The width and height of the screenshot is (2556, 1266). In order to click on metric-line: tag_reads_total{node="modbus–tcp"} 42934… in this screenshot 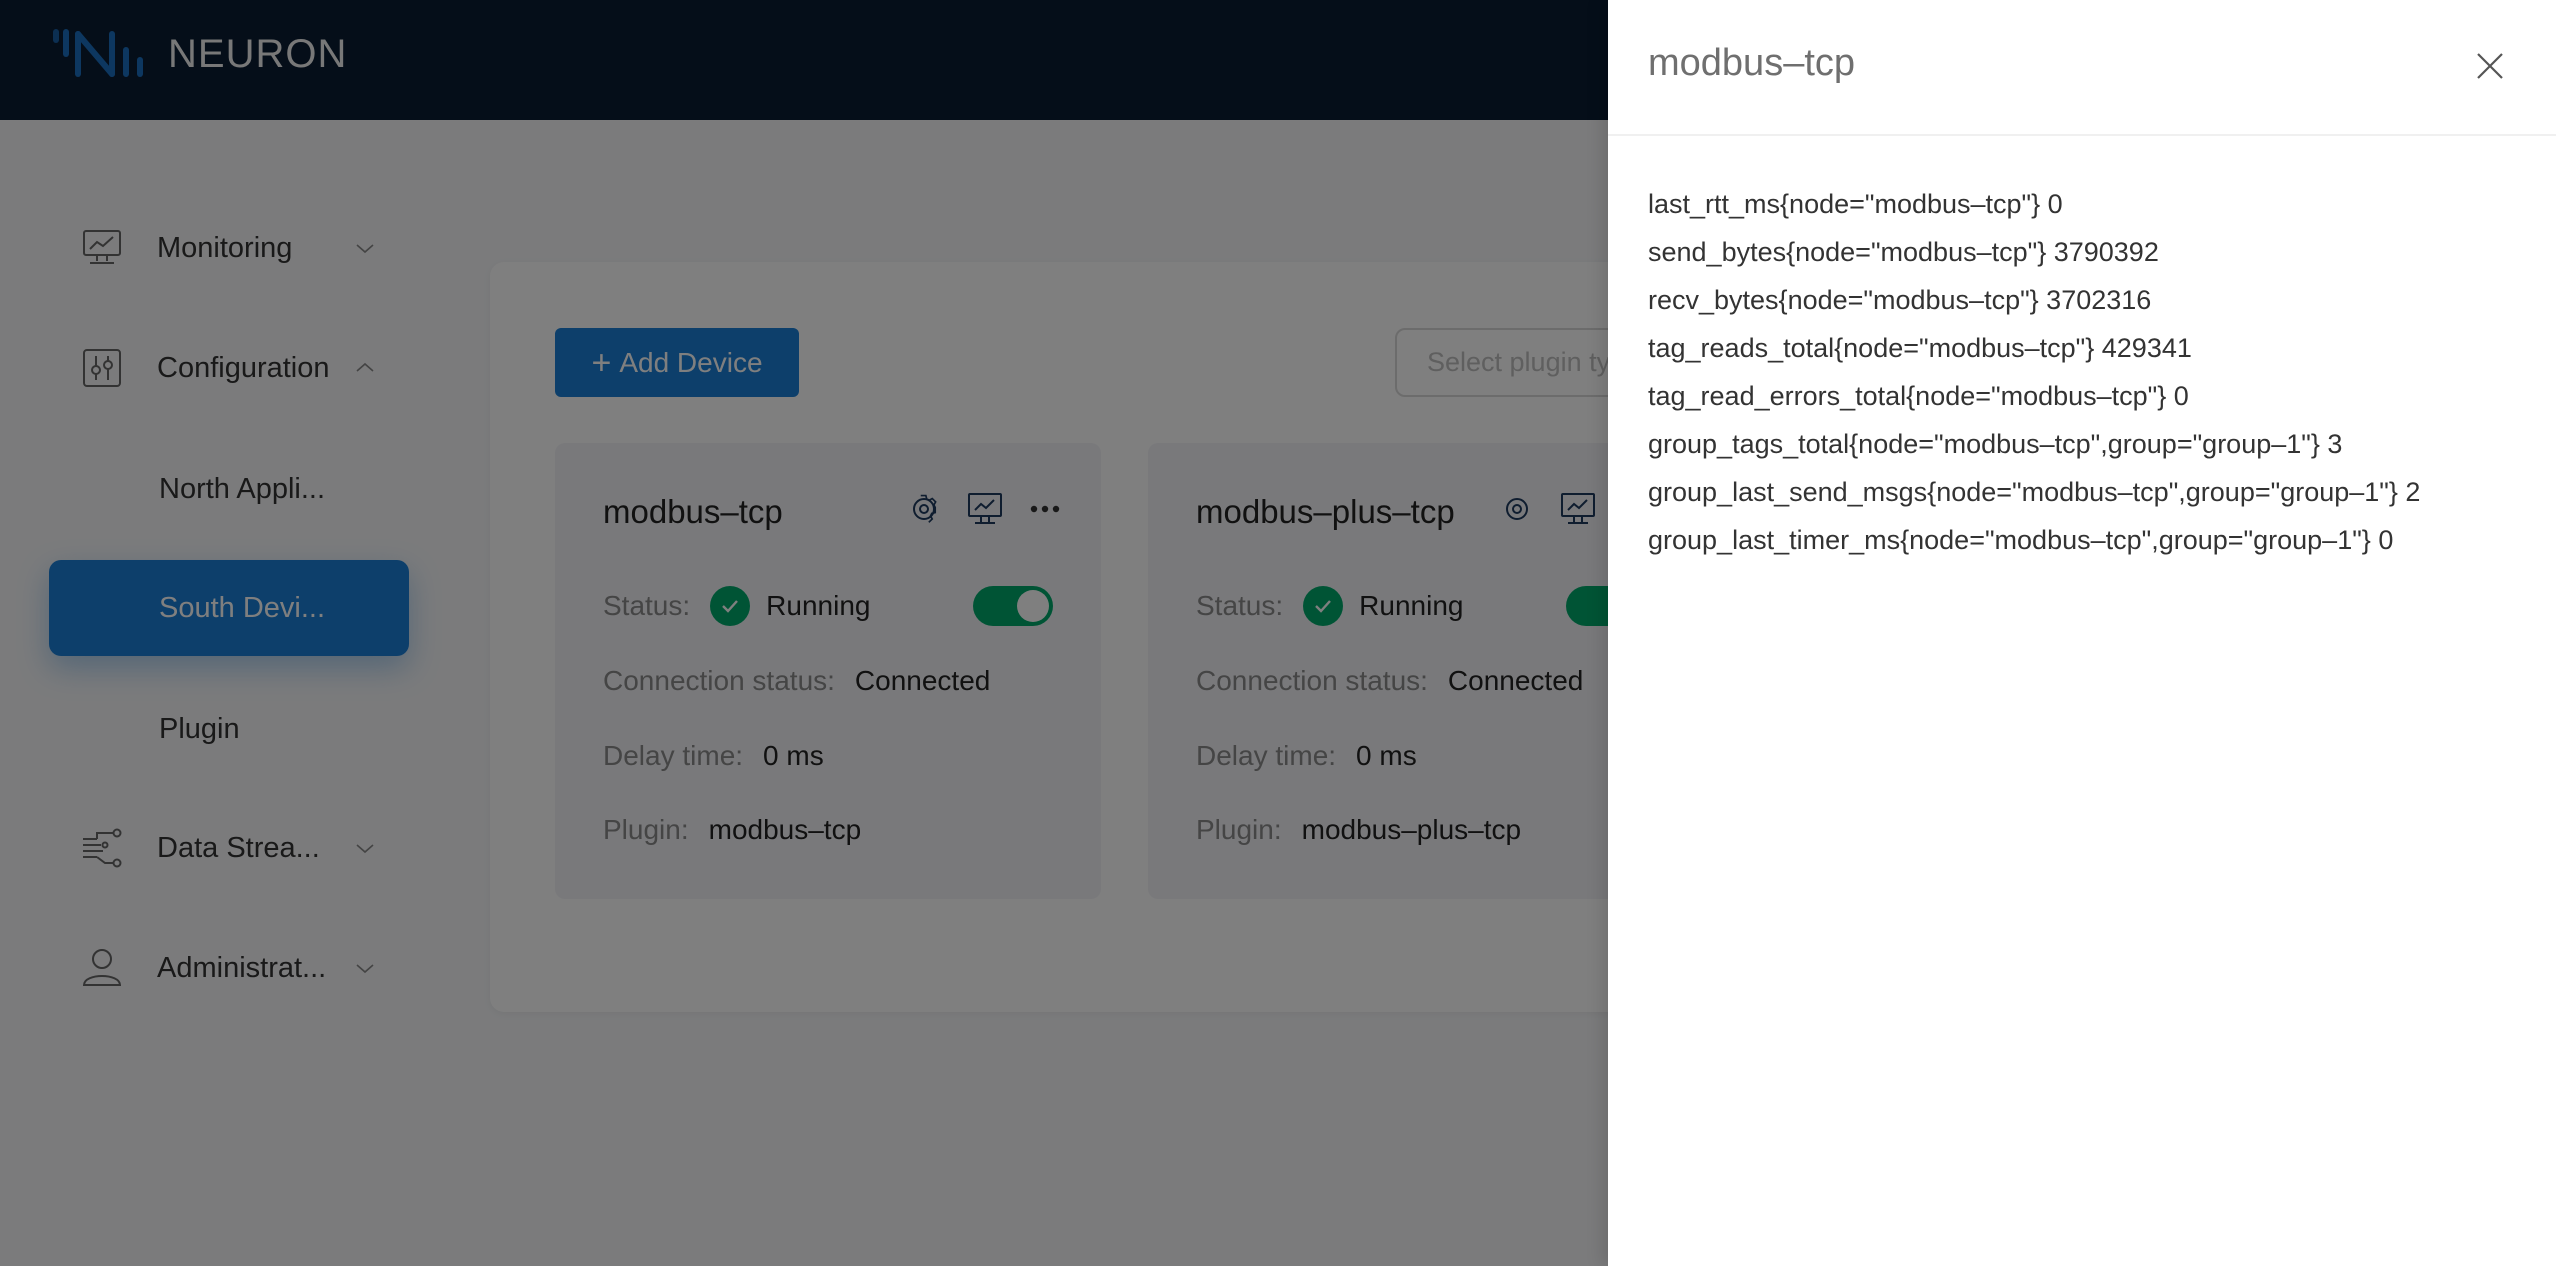, I will do `click(1920, 348)`.